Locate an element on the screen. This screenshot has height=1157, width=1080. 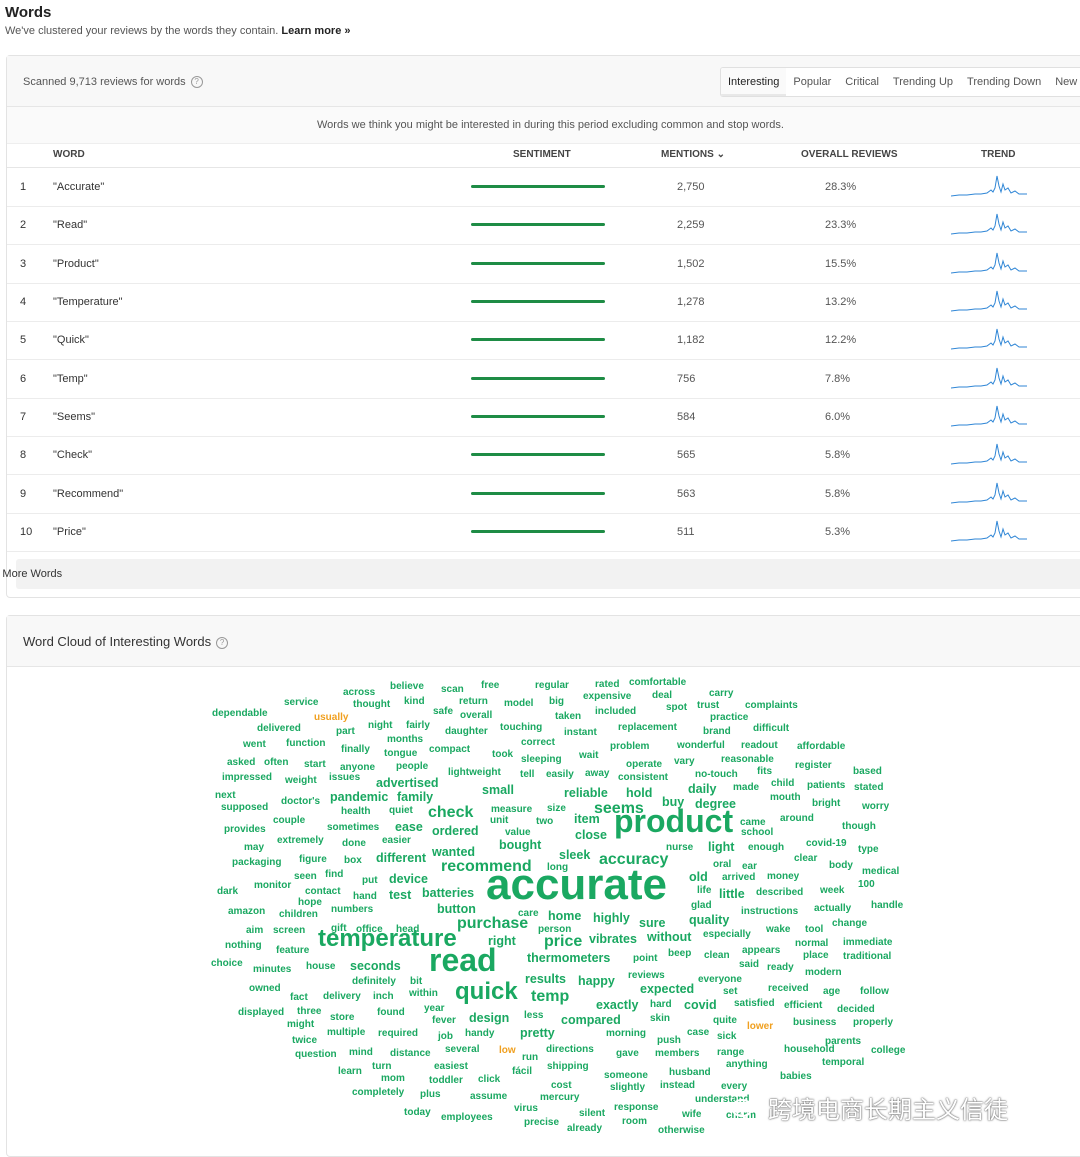
cloud-word: start is located at coordinates (315, 765).